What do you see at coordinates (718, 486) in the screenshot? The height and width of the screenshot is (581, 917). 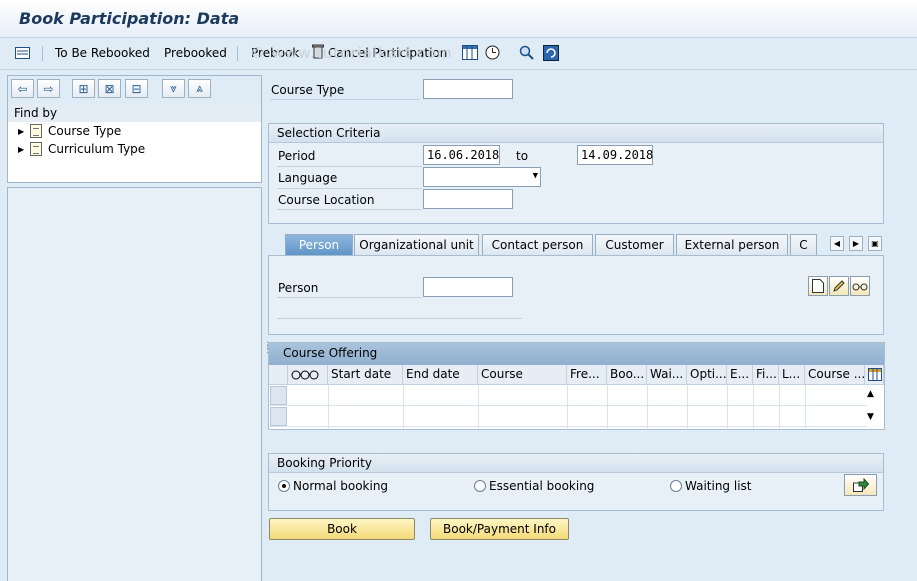 I see `radio-label: Waiting list` at bounding box center [718, 486].